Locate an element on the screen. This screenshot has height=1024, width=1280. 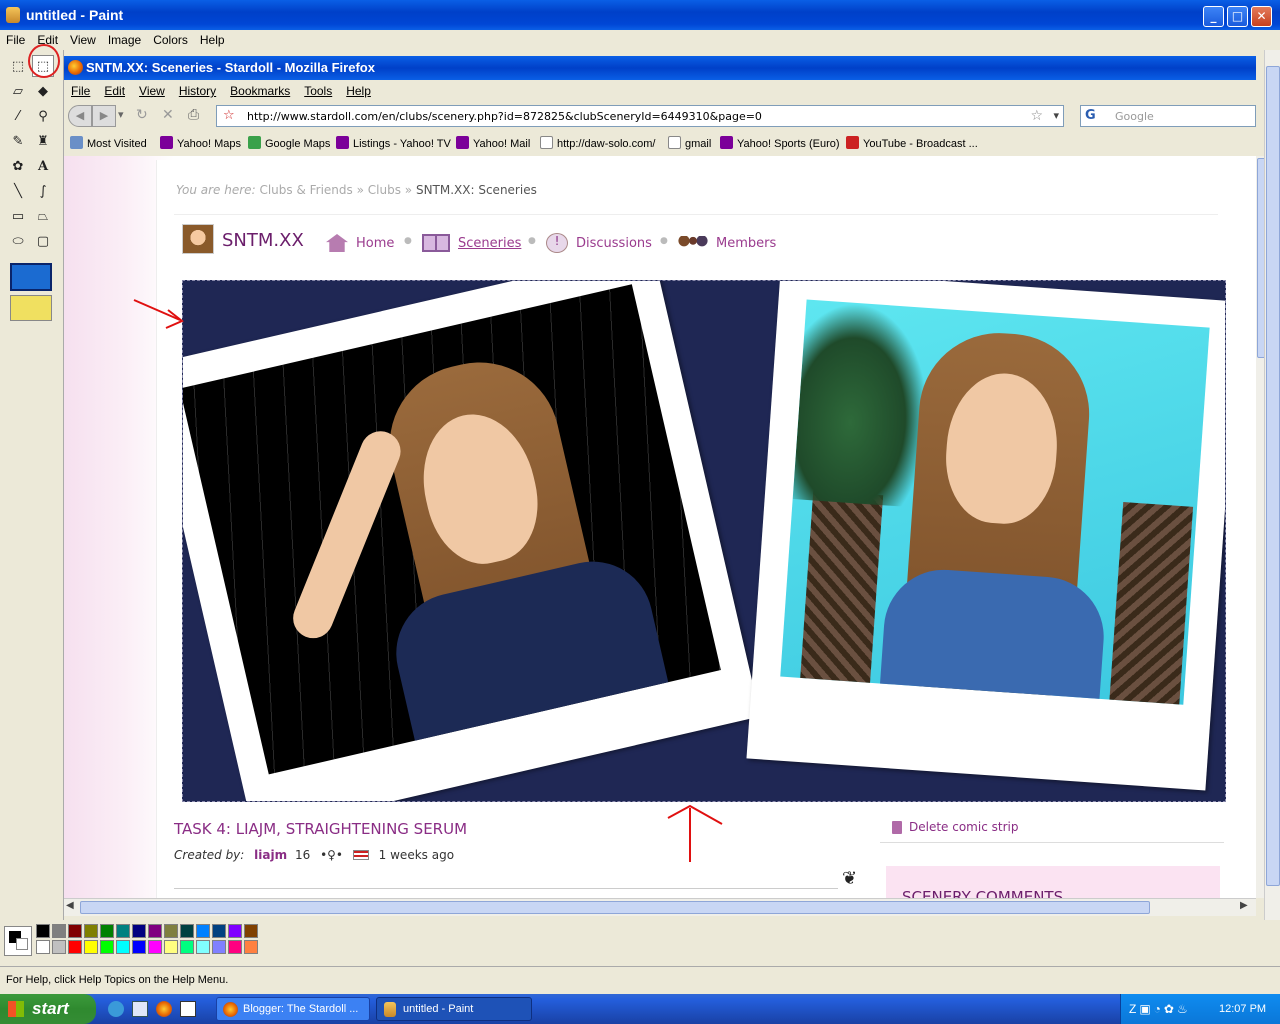
text-tool-icon: A is located at coordinates (43, 166).